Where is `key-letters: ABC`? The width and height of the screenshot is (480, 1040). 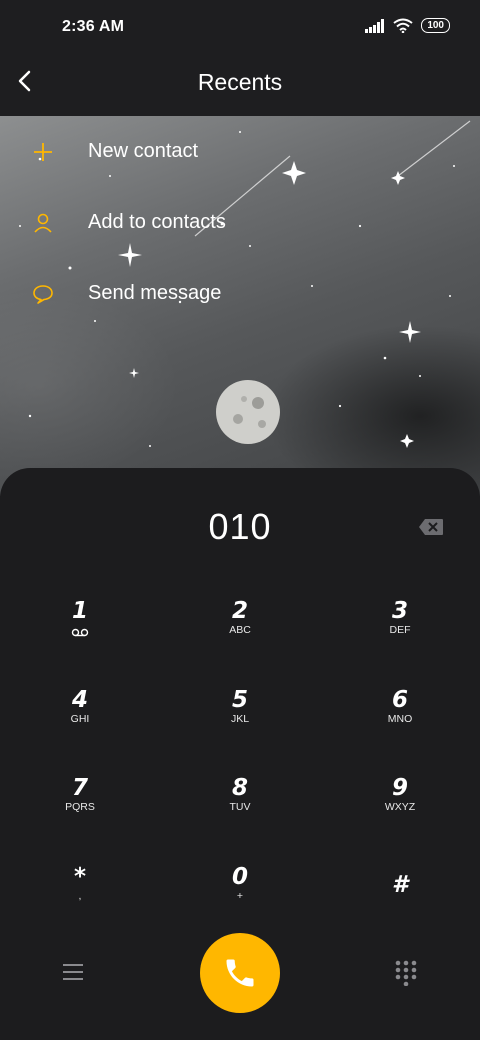 key-letters: ABC is located at coordinates (240, 630).